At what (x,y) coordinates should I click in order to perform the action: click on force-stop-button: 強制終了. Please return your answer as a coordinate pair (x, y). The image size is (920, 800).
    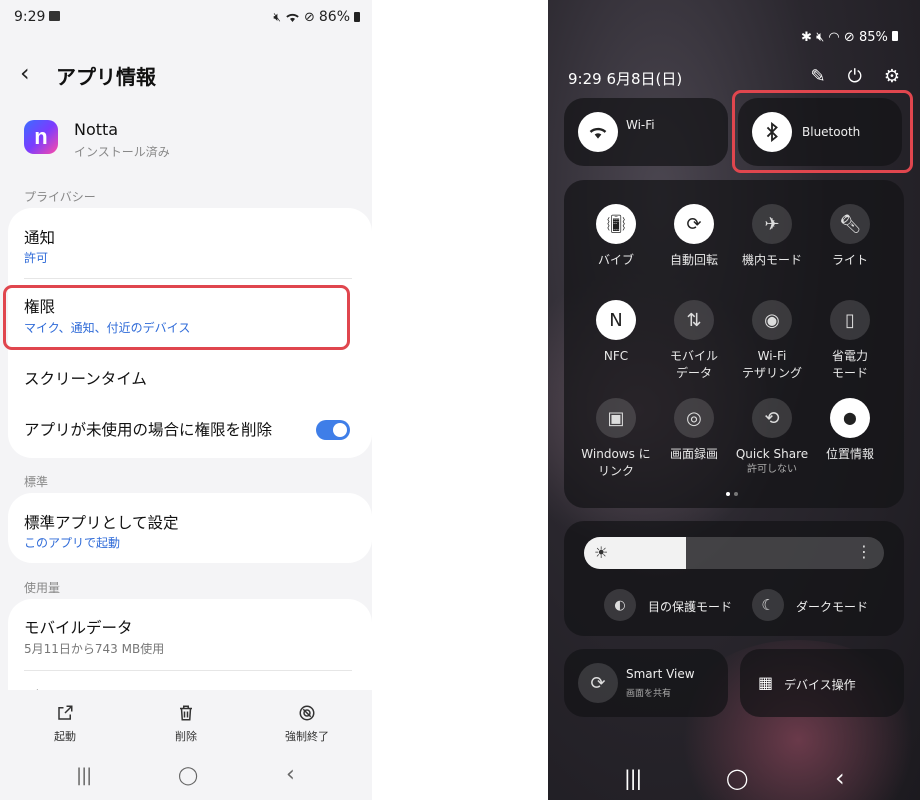
    Looking at the image, I should click on (307, 723).